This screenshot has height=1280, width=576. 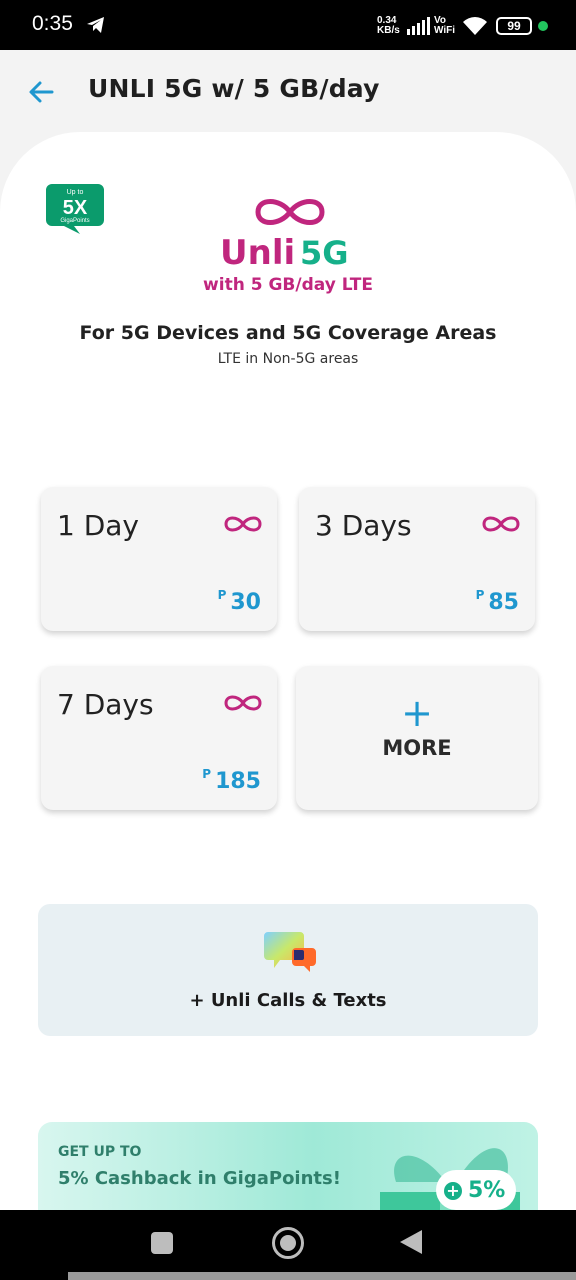 What do you see at coordinates (159, 738) in the screenshot?
I see `option-7-days: 7 Days P 185` at bounding box center [159, 738].